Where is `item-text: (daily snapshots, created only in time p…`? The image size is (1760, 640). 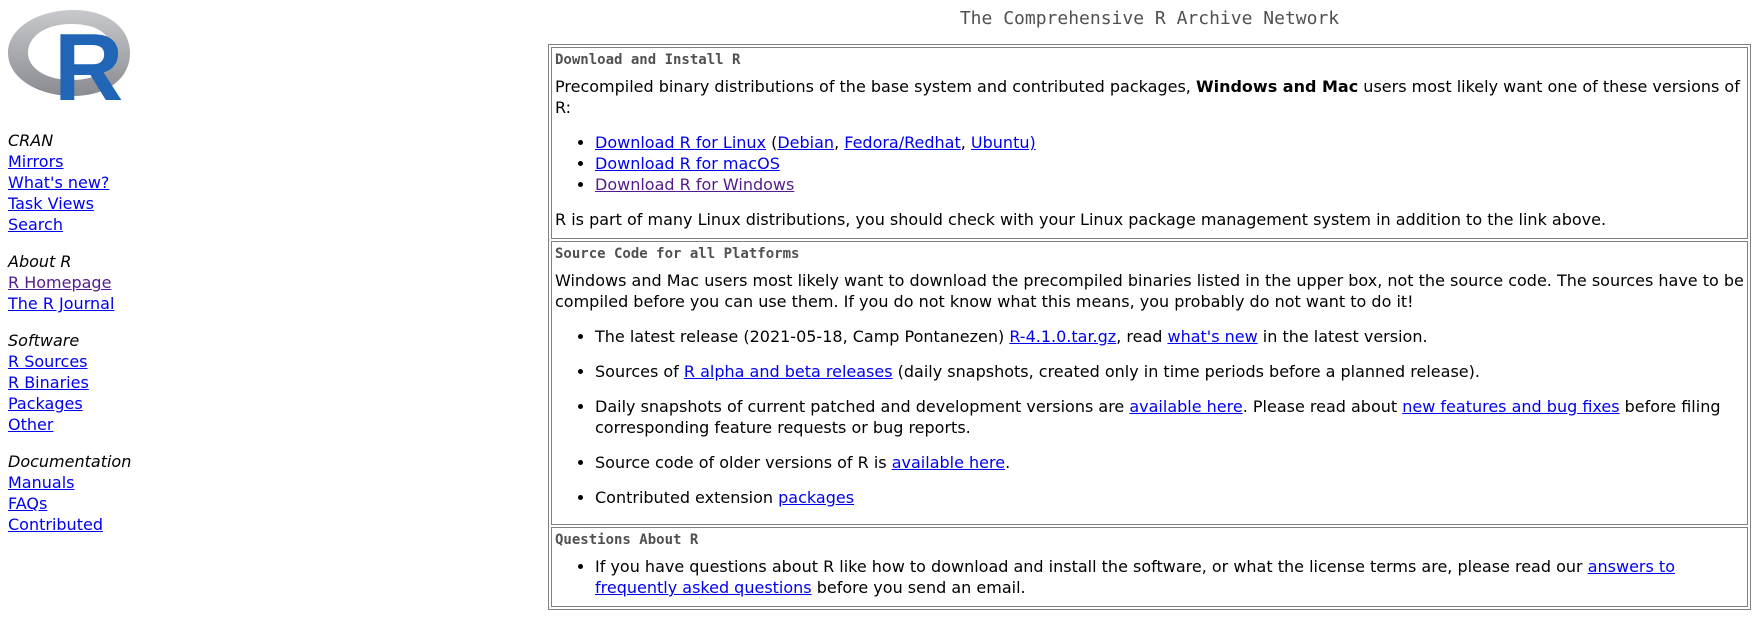 item-text: (daily snapshots, created only in time p… is located at coordinates (1186, 371).